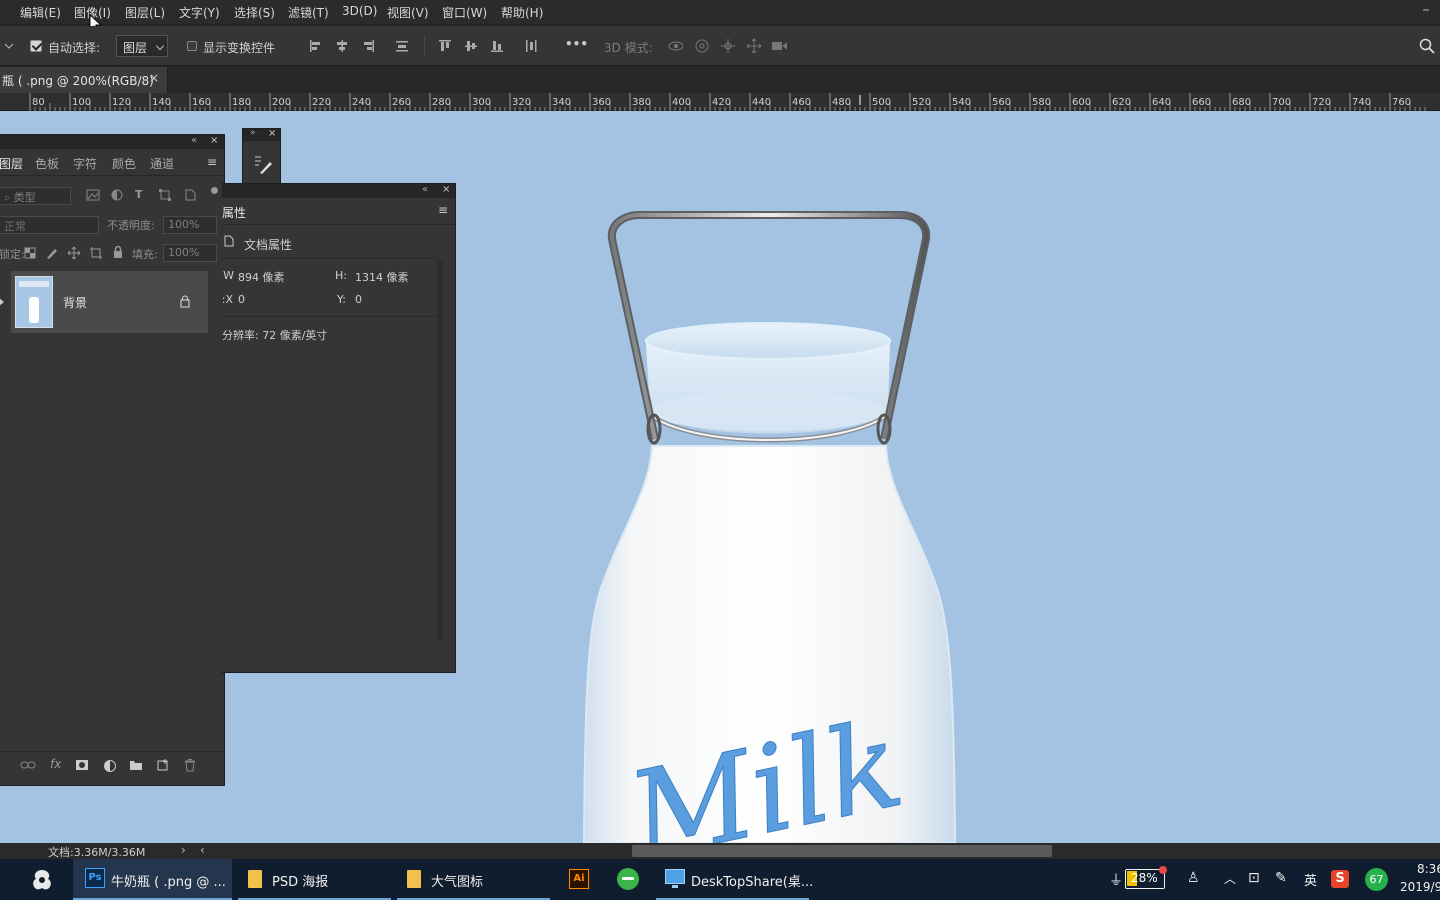 The height and width of the screenshot is (900, 1440). What do you see at coordinates (40, 12) in the screenshot?
I see `menu-edit: 编辑(E)` at bounding box center [40, 12].